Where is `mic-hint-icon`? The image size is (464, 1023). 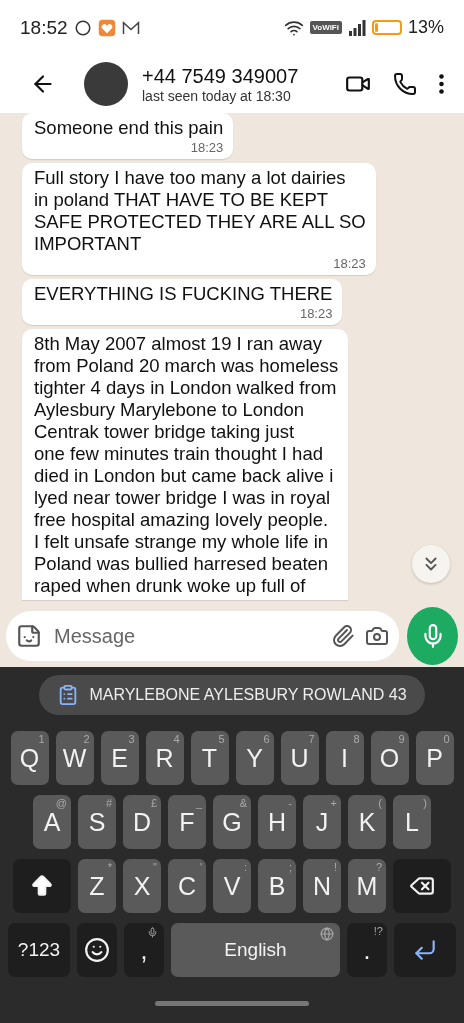
mic-hint-icon is located at coordinates (152, 932).